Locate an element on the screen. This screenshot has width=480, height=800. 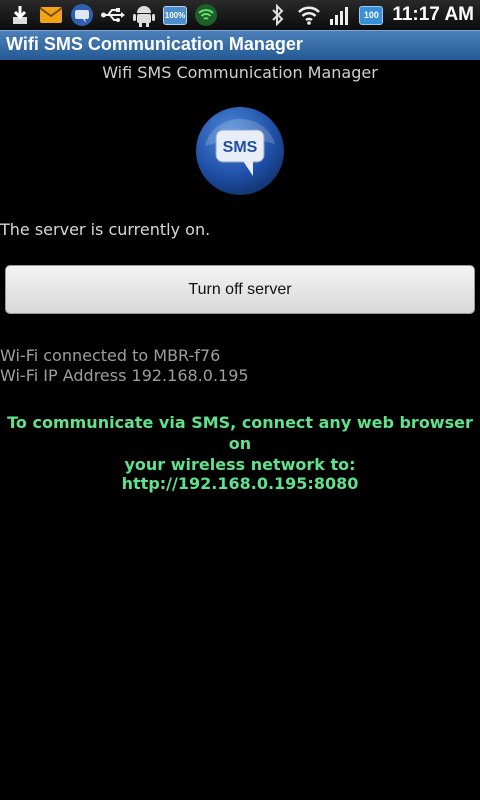
logo-text: SMS is located at coordinates (240, 147).